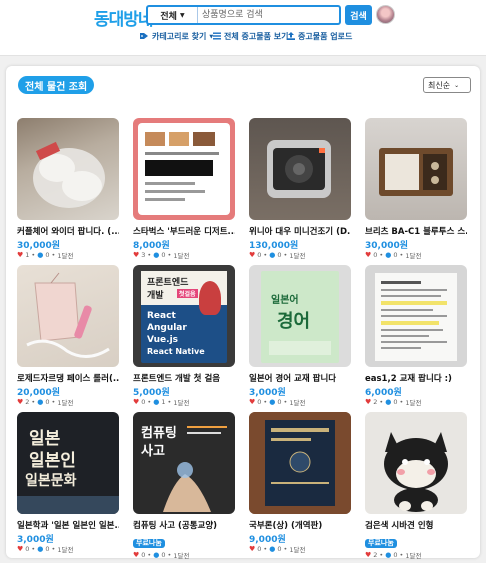  What do you see at coordinates (176, 36) in the screenshot?
I see `category-search-link: 카테고리로 찾기 ▼` at bounding box center [176, 36].